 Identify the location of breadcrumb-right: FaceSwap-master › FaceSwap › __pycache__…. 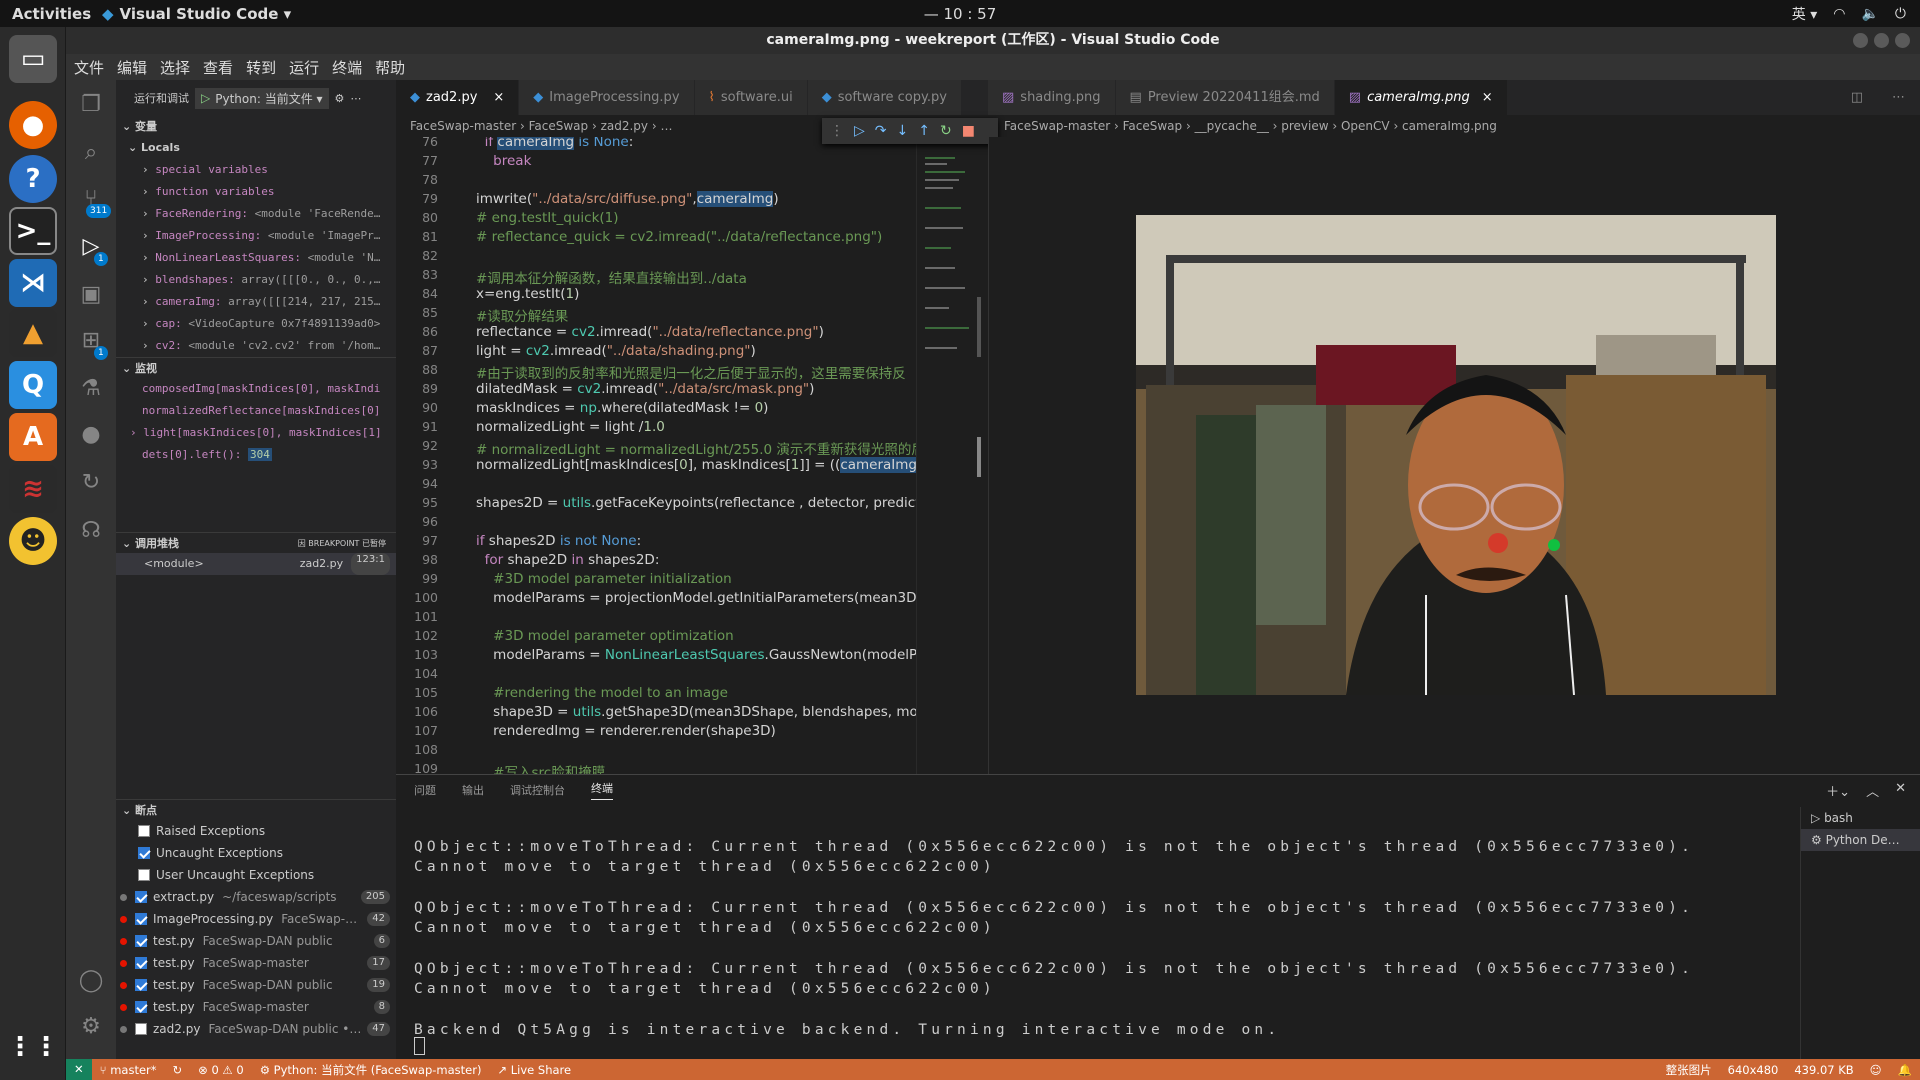
(1250, 126).